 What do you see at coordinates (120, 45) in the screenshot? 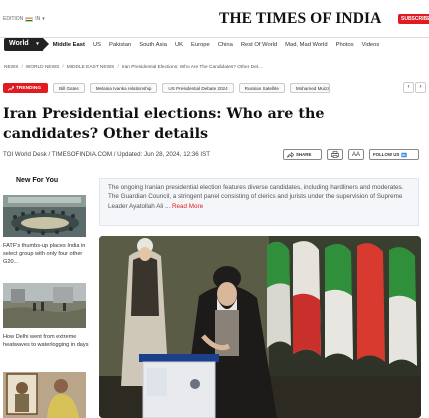
I see `nav-item-pakistan: Pakistan` at bounding box center [120, 45].